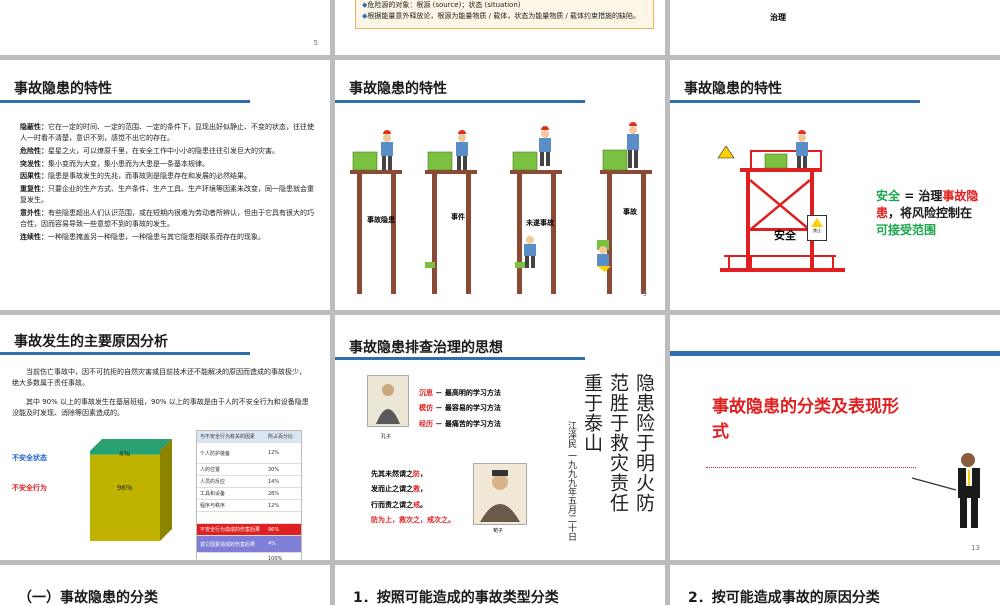 This screenshot has height=605, width=1000. Describe the element at coordinates (498, 531) in the screenshot. I see `portrait-caption: 荀子` at that location.